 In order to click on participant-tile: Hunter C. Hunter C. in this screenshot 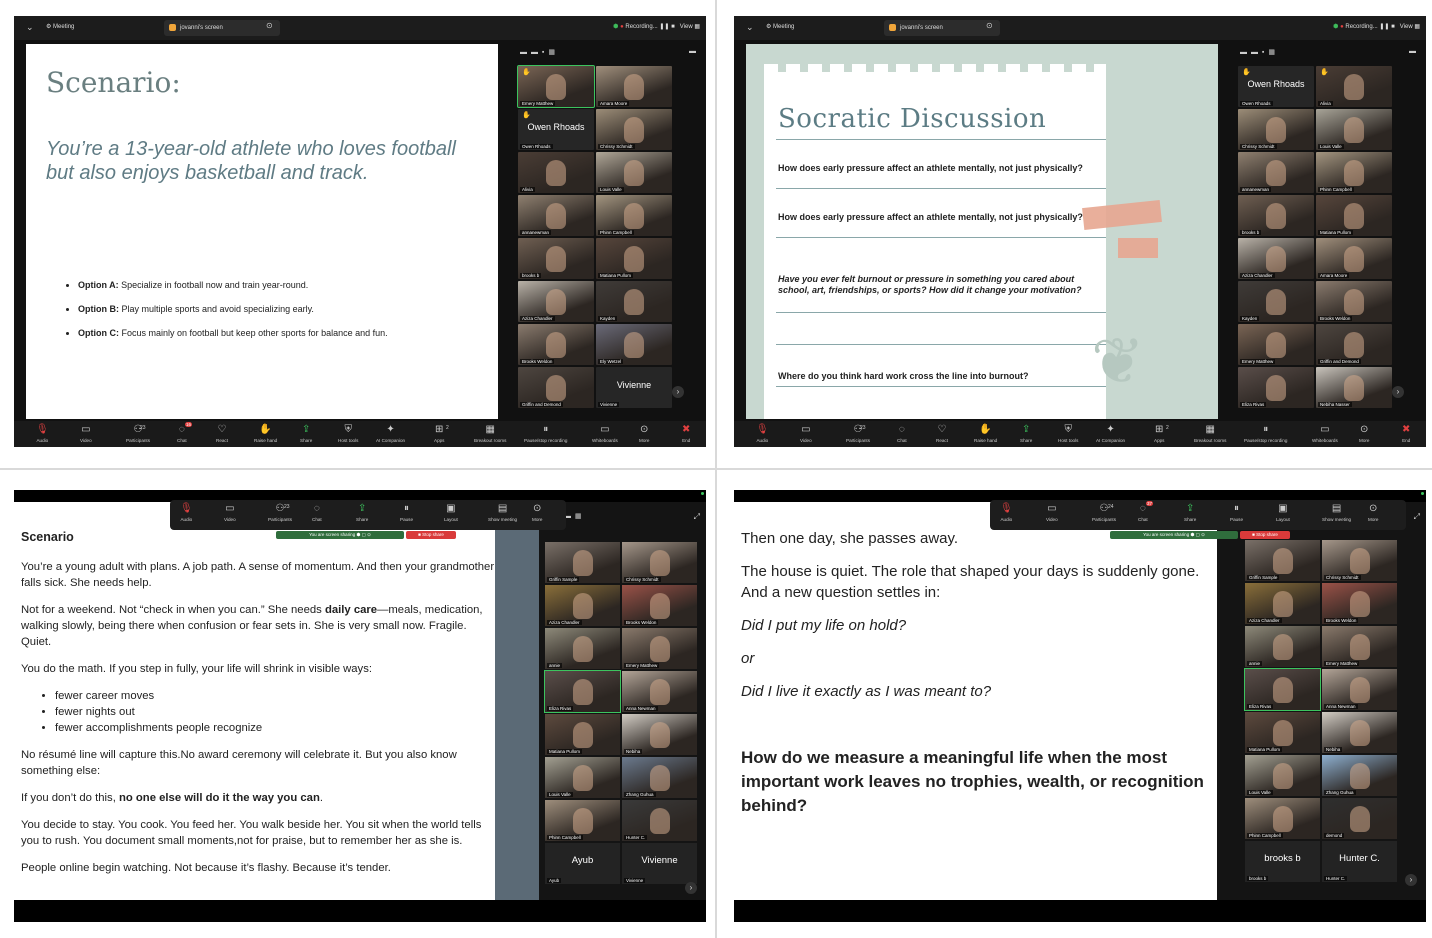, I will do `click(1359, 861)`.